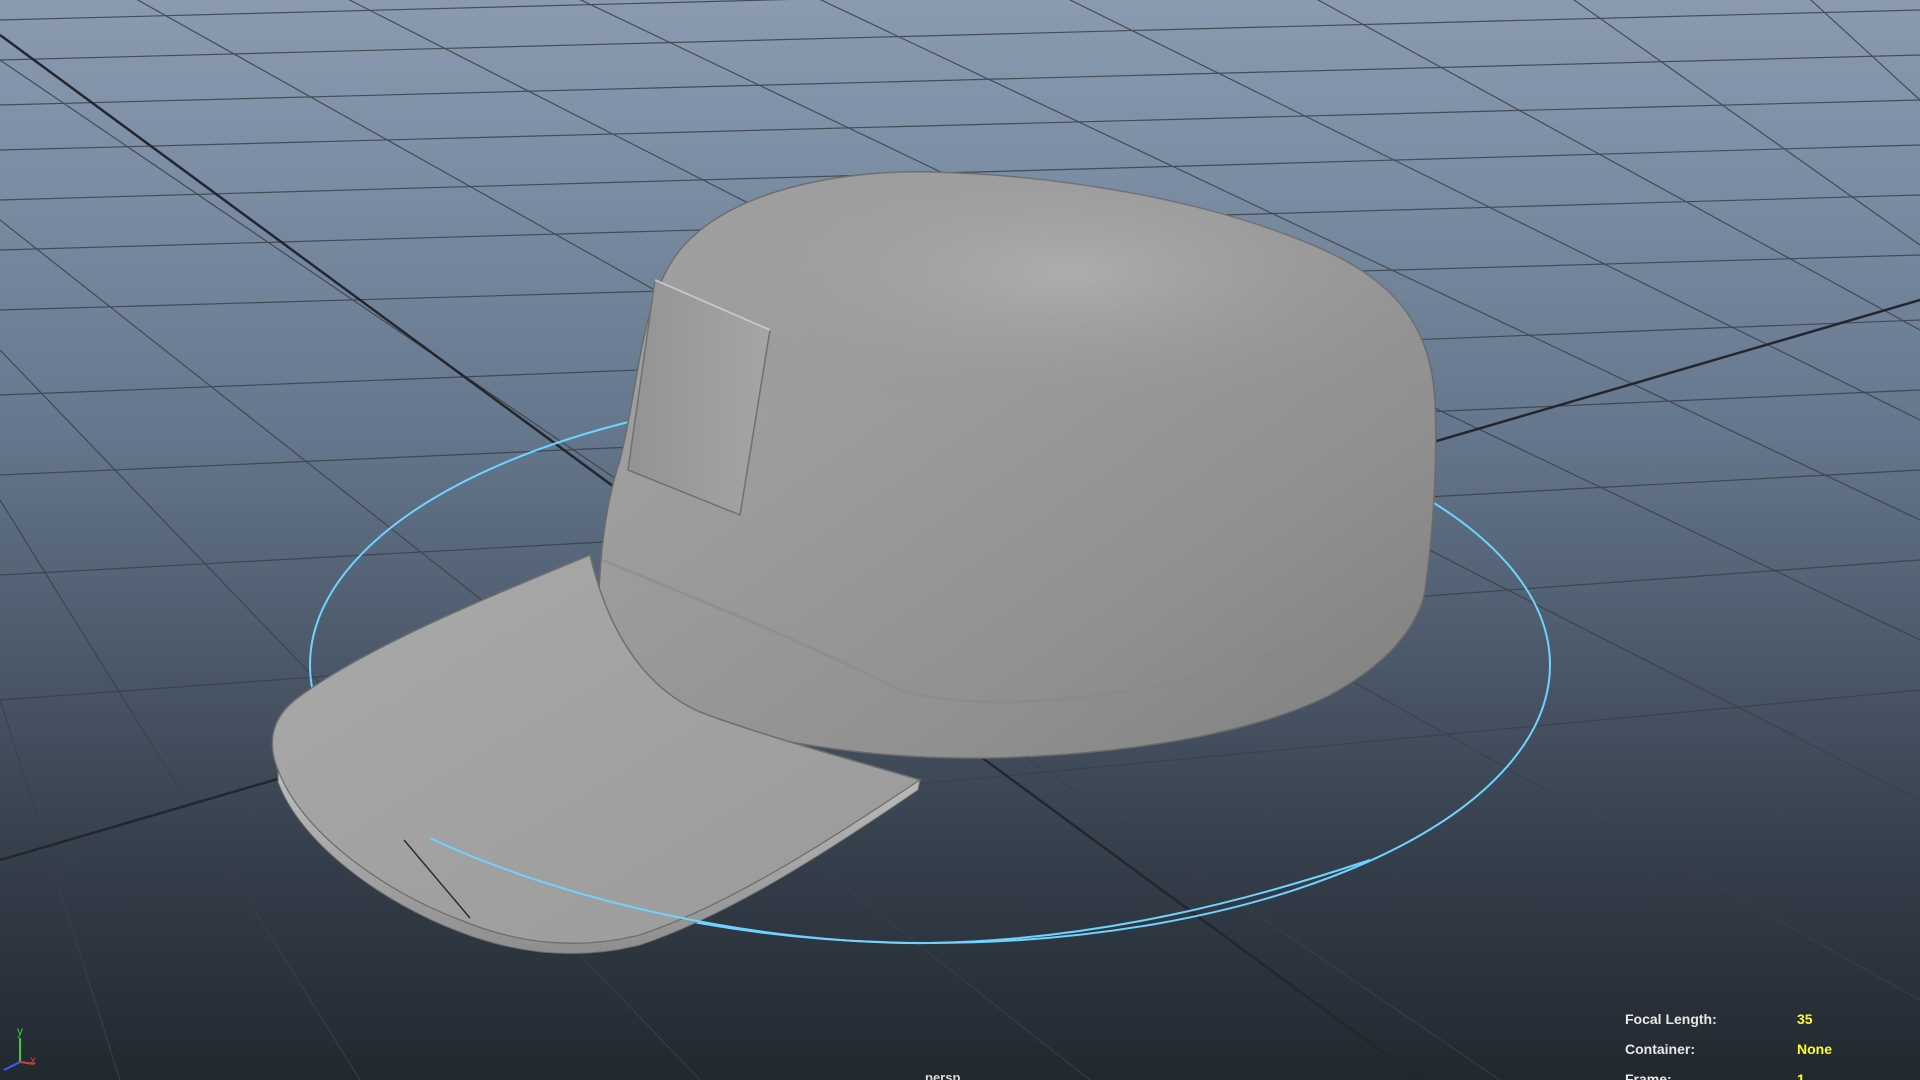 The image size is (1920, 1080). I want to click on hud-focal-length-value: 35, so click(1805, 1019).